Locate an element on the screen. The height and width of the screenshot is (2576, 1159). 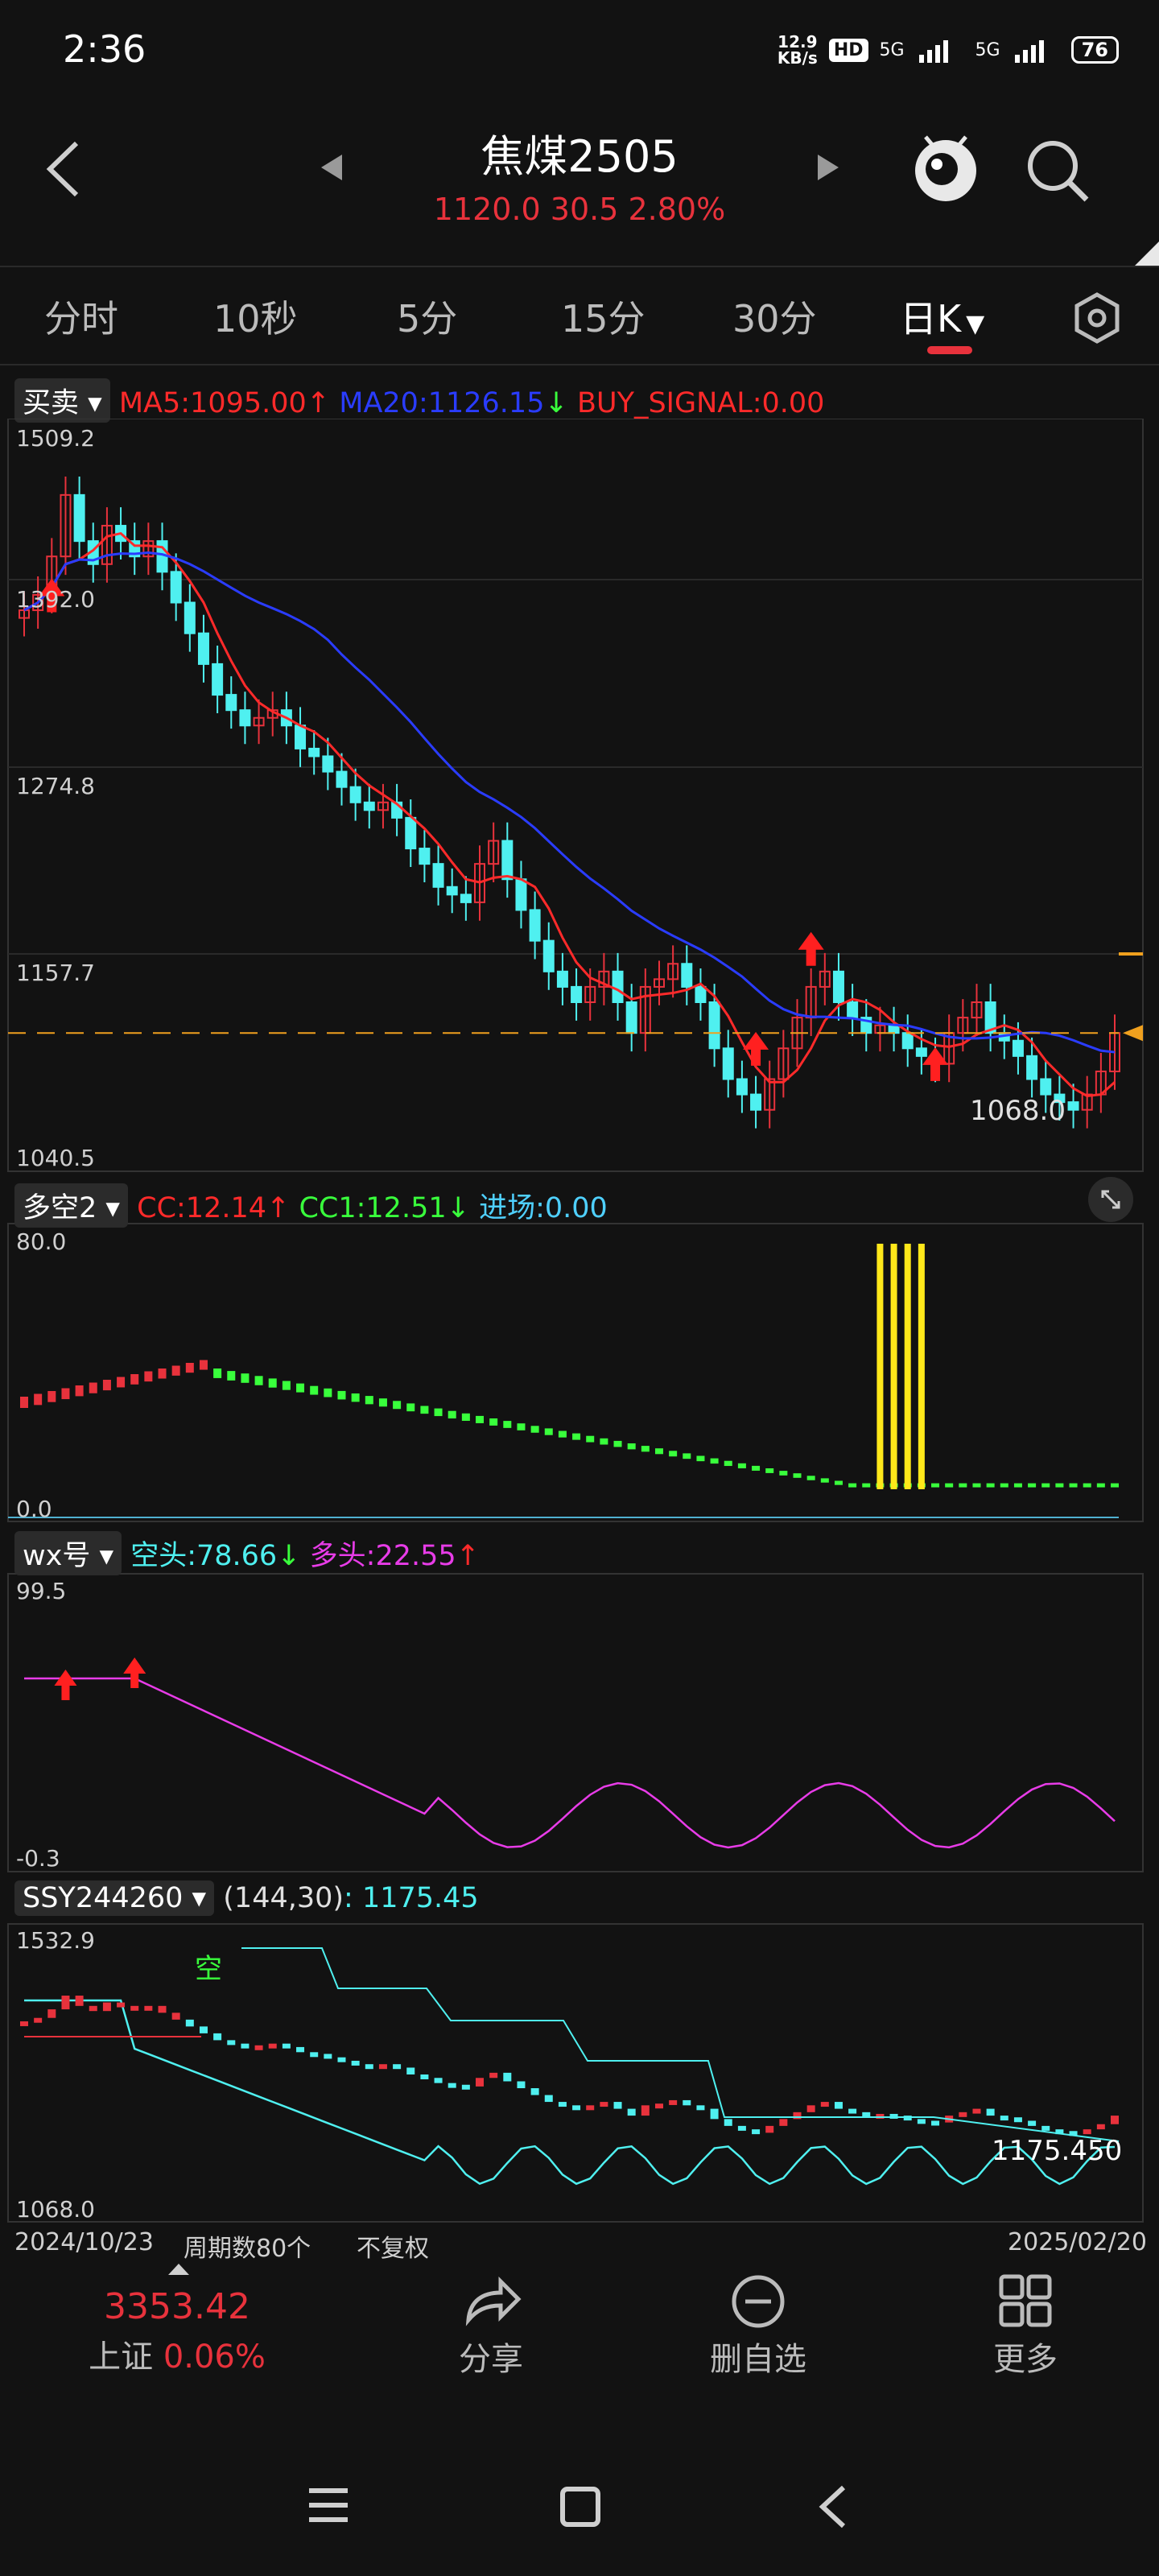
expand-icon is located at coordinates (1111, 1199).